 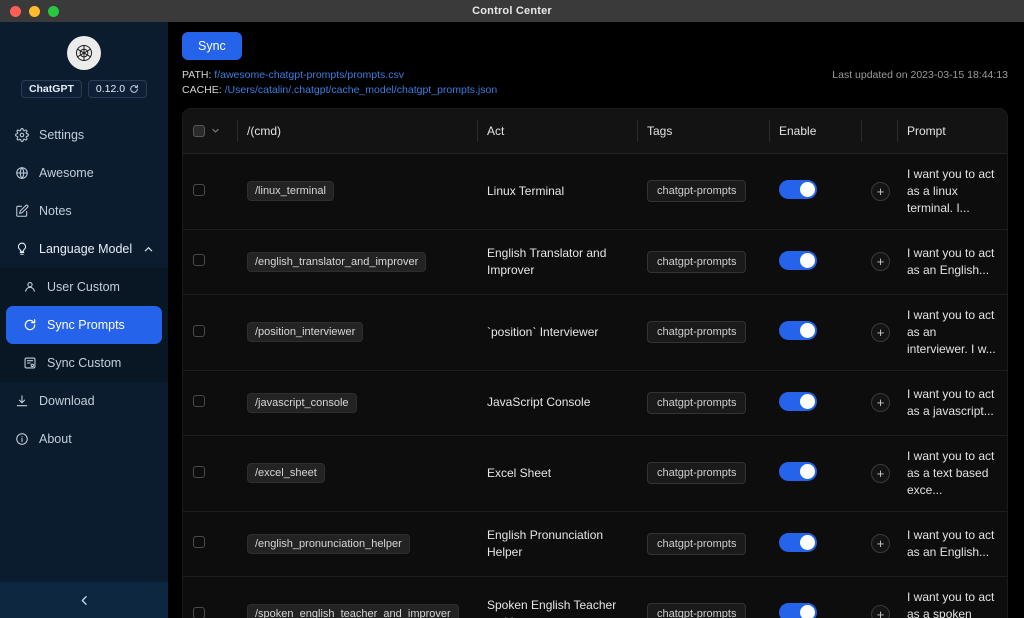 I want to click on sidebar-subitem-label: Sync Prompts, so click(x=86, y=325).